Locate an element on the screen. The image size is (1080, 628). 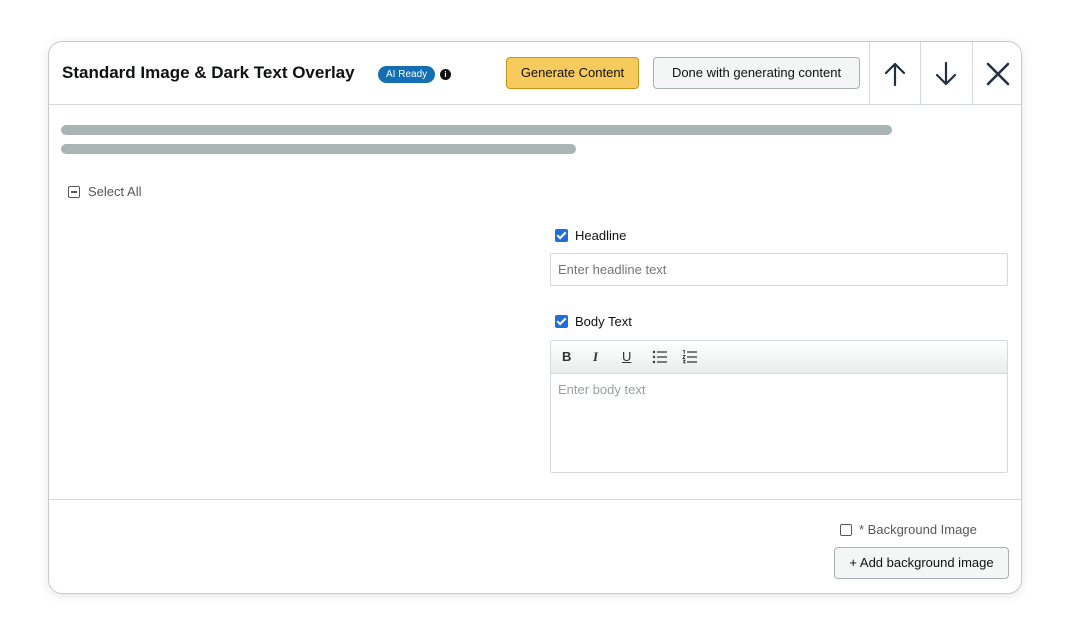
bullet-list-icon is located at coordinates (659, 357).